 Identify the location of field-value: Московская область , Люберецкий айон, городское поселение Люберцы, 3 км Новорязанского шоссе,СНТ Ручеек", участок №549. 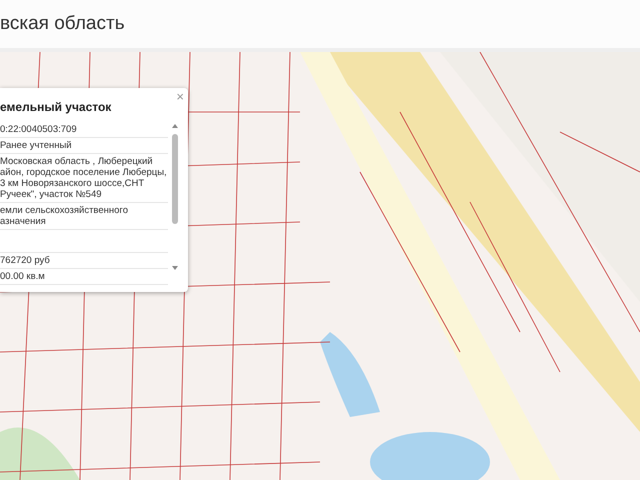
(84, 178).